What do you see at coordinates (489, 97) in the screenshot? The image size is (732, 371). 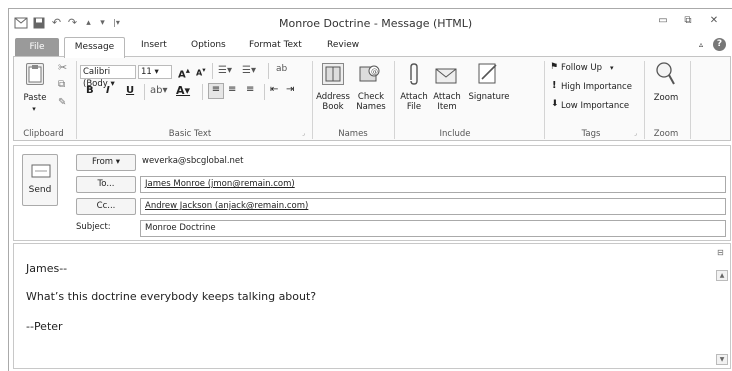 I see `signature-label: Signature` at bounding box center [489, 97].